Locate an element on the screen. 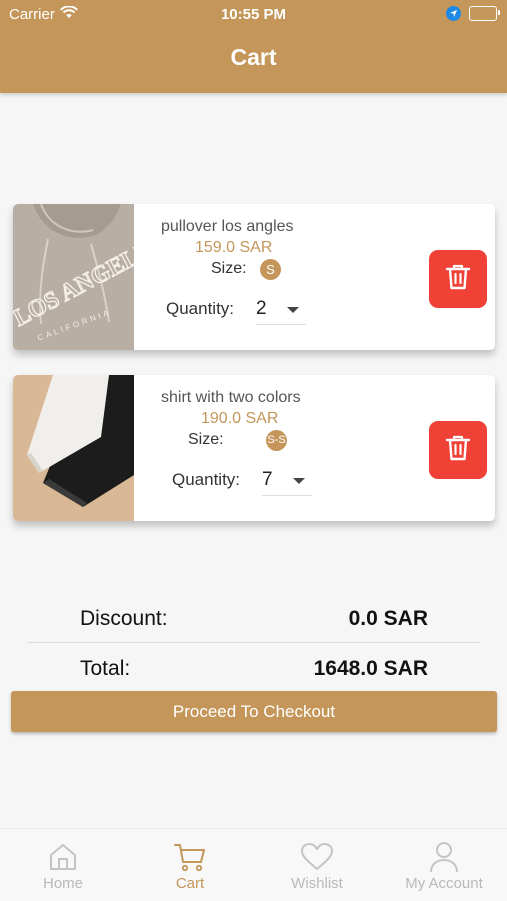 The width and height of the screenshot is (507, 901). app-bar: Carrier 10:55 PM Cart is located at coordinates (253, 46).